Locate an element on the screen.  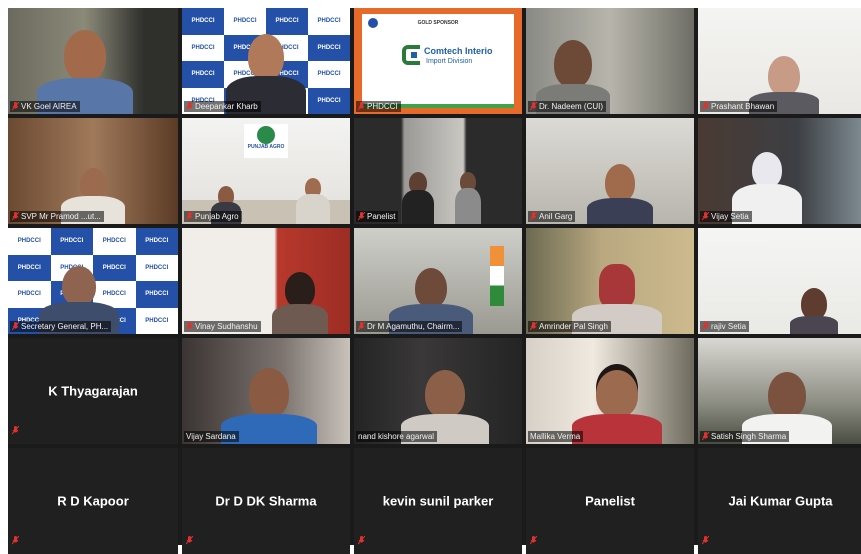
participant-tile-24: Panelist is located at coordinates (610, 501).